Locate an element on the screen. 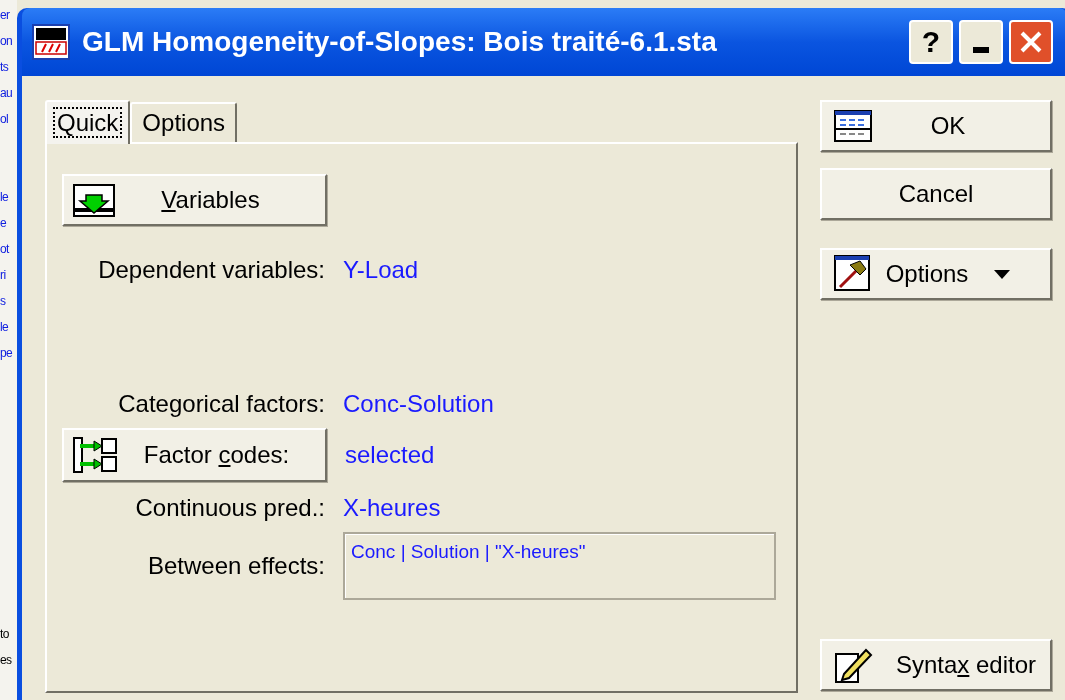 The image size is (1065, 700). background-text: on is located at coordinates (6, 41).